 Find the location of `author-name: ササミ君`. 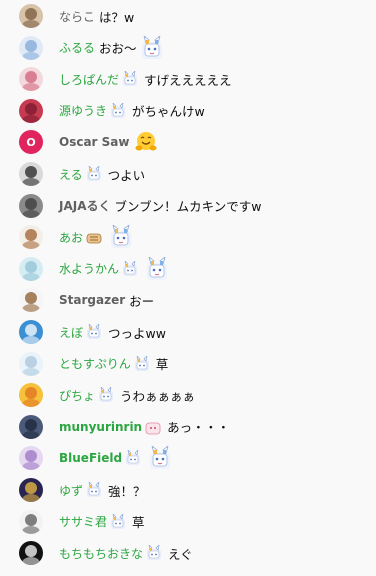

author-name: ササミ君 is located at coordinates (83, 521).